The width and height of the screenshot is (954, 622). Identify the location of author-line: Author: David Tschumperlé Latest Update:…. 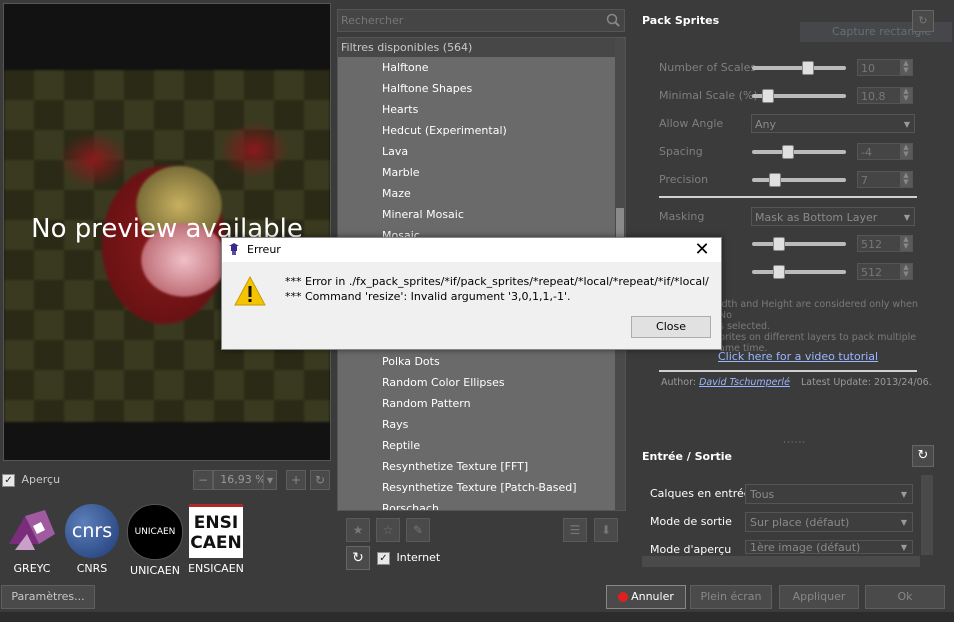
(796, 382).